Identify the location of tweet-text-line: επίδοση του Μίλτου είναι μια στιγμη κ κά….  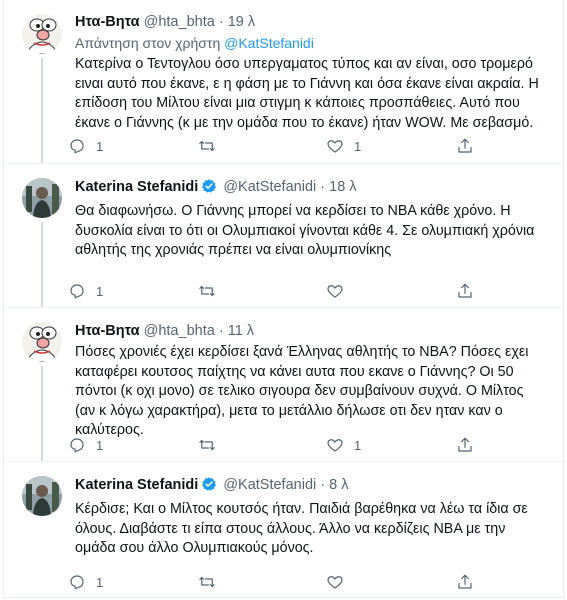
(297, 103).